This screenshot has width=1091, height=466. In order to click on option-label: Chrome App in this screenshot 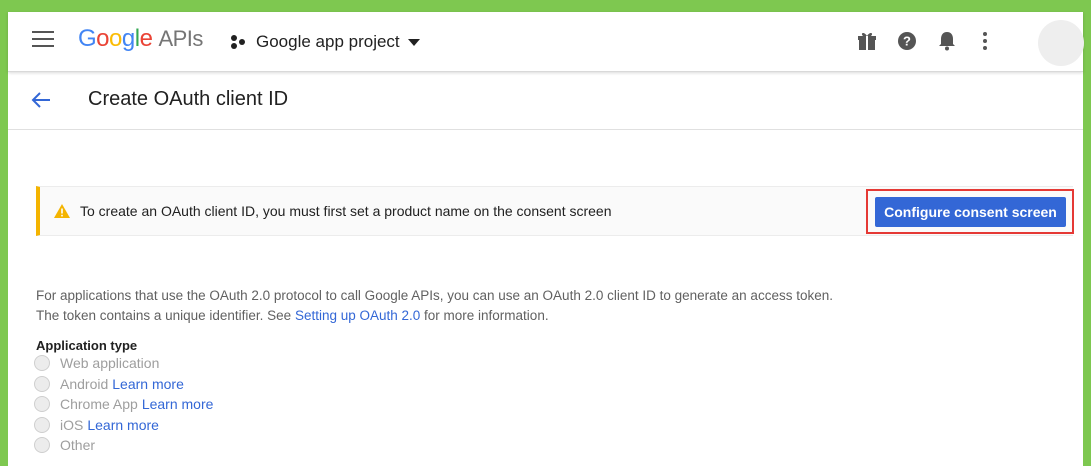, I will do `click(99, 404)`.